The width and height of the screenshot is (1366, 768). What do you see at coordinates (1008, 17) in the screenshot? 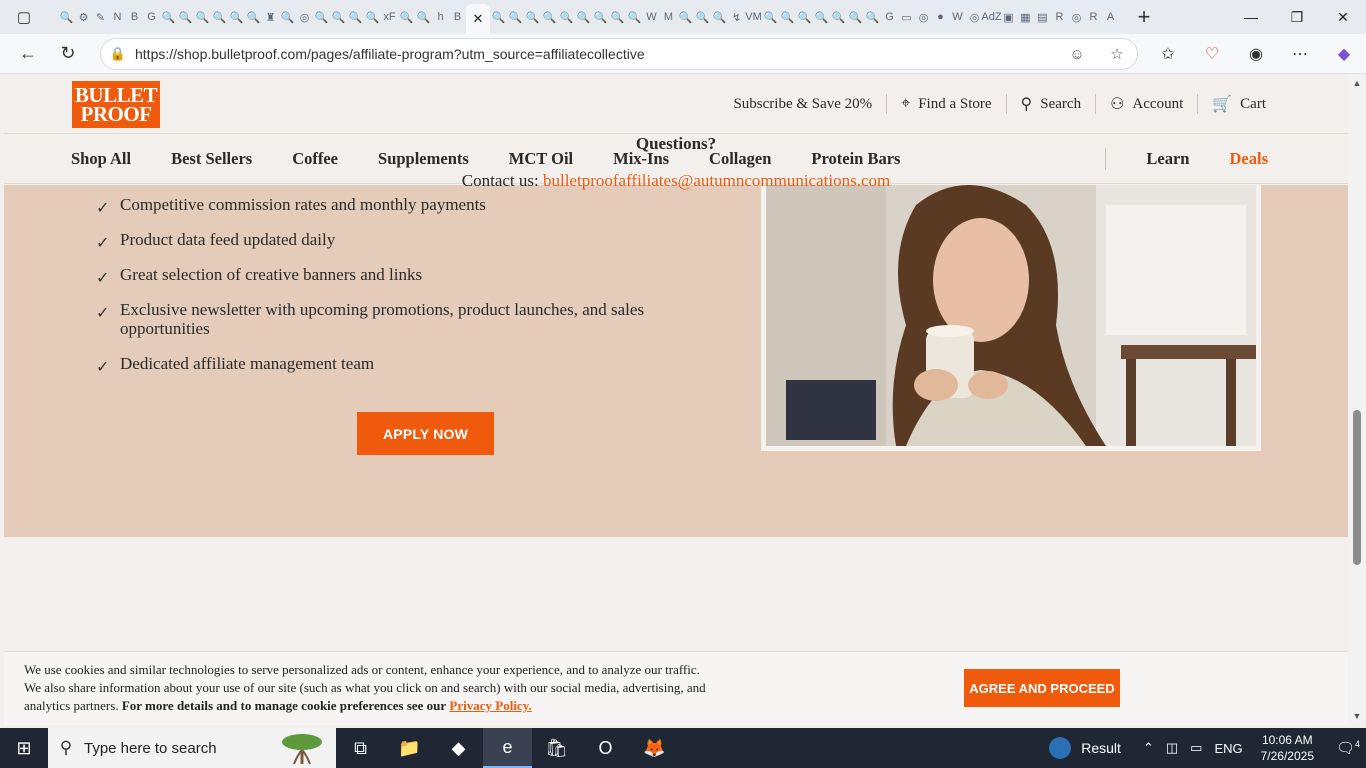
I see `tab-favicon: ▣` at bounding box center [1008, 17].